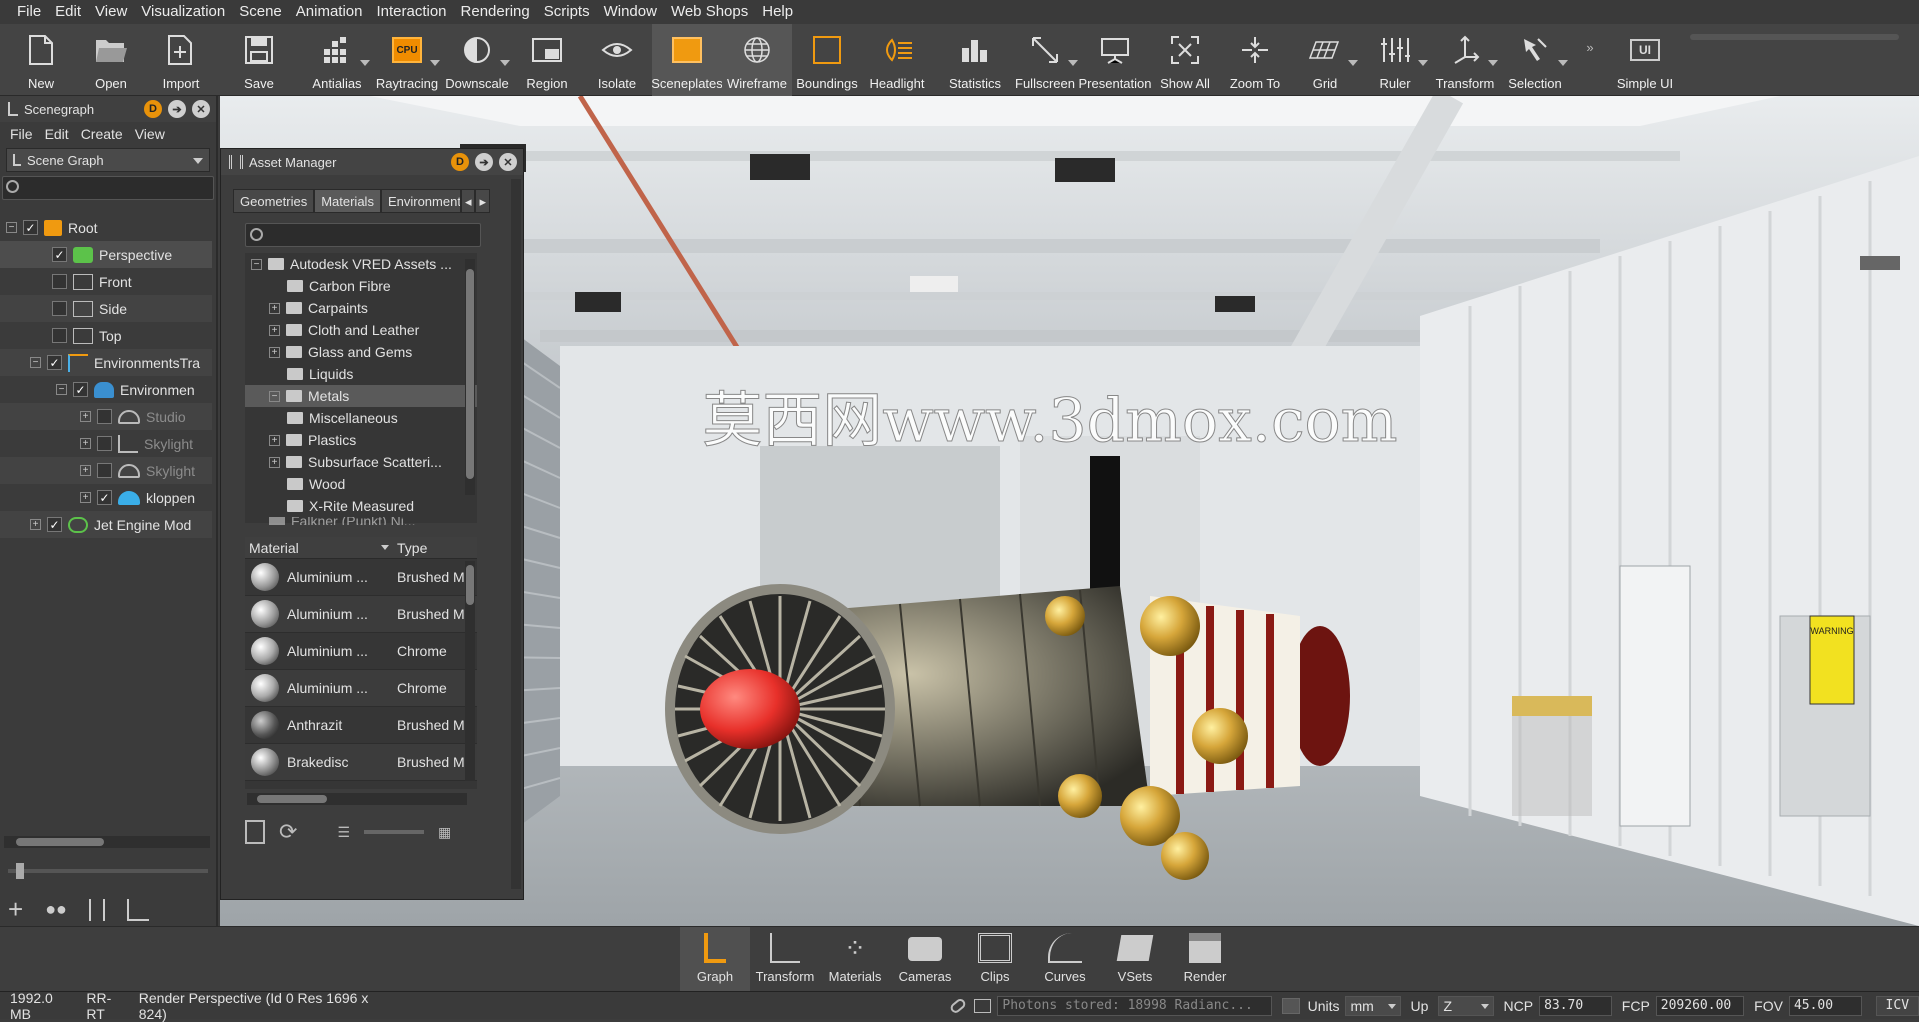  I want to click on toolbar-overflow-icon: », so click(1590, 39).